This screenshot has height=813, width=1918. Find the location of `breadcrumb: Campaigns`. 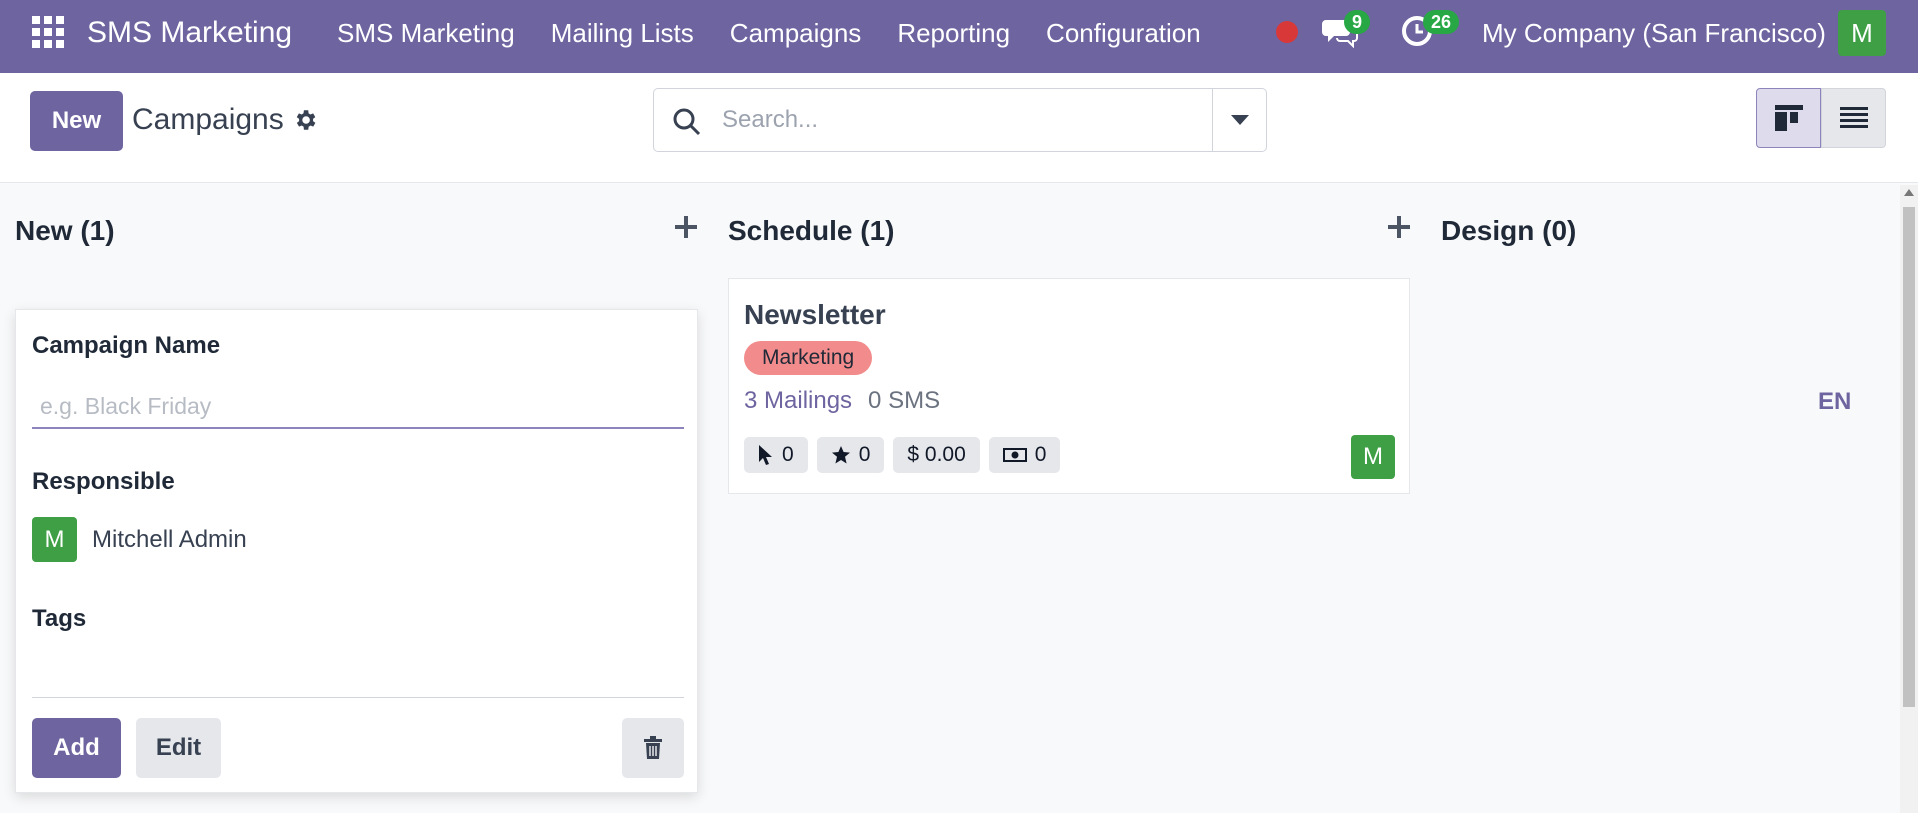

breadcrumb: Campaigns is located at coordinates (225, 120).